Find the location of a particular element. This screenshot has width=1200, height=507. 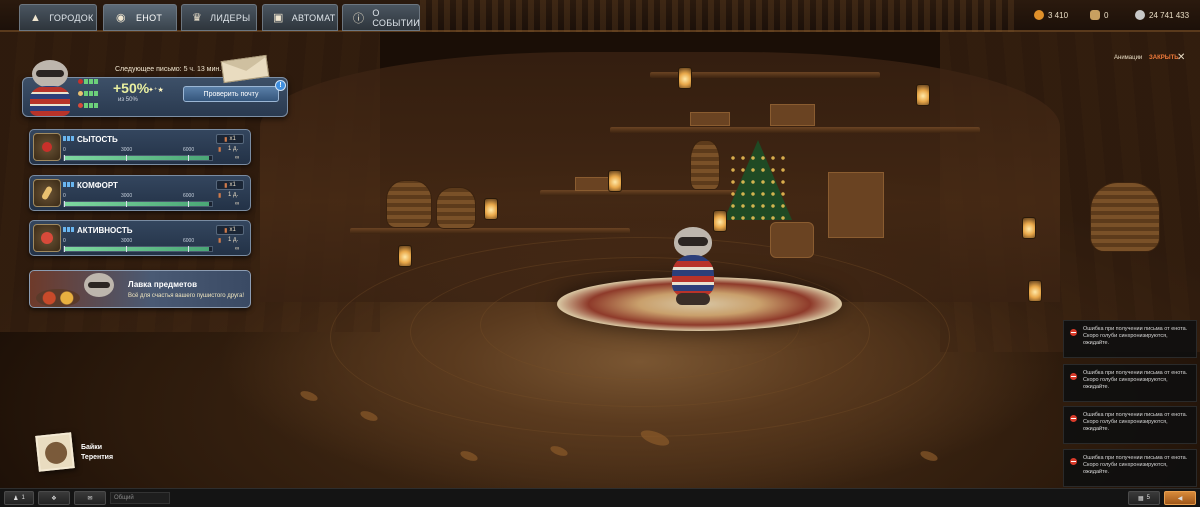

stat-title: СЫТОСТЬ is located at coordinates (97, 139).